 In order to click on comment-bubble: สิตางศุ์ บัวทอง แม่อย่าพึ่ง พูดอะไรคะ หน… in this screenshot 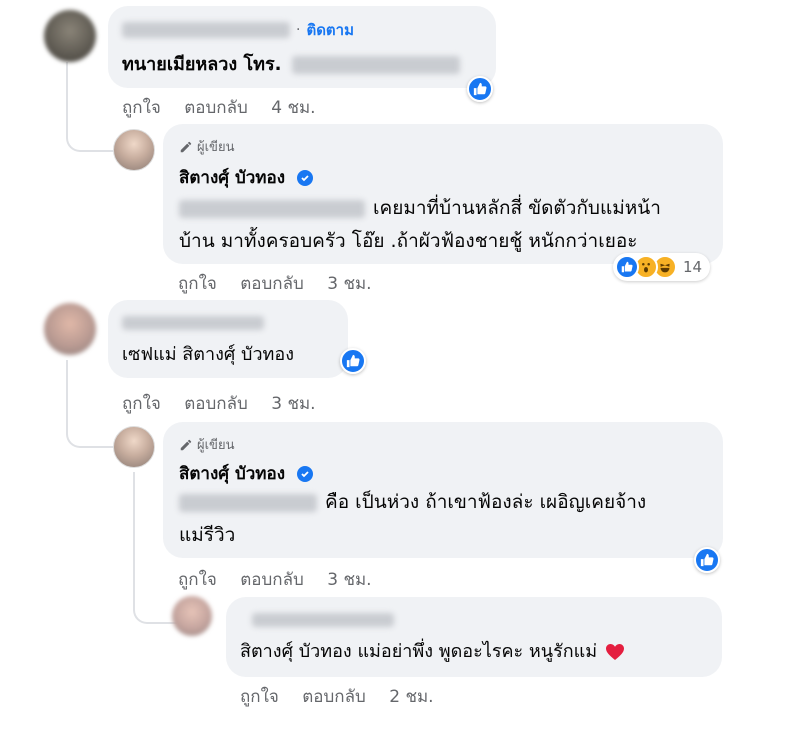, I will do `click(474, 637)`.